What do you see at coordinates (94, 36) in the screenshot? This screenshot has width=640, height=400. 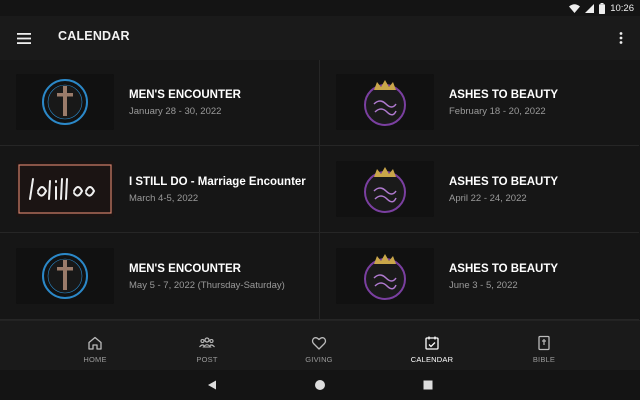 I see `page-title: CALENDAR` at bounding box center [94, 36].